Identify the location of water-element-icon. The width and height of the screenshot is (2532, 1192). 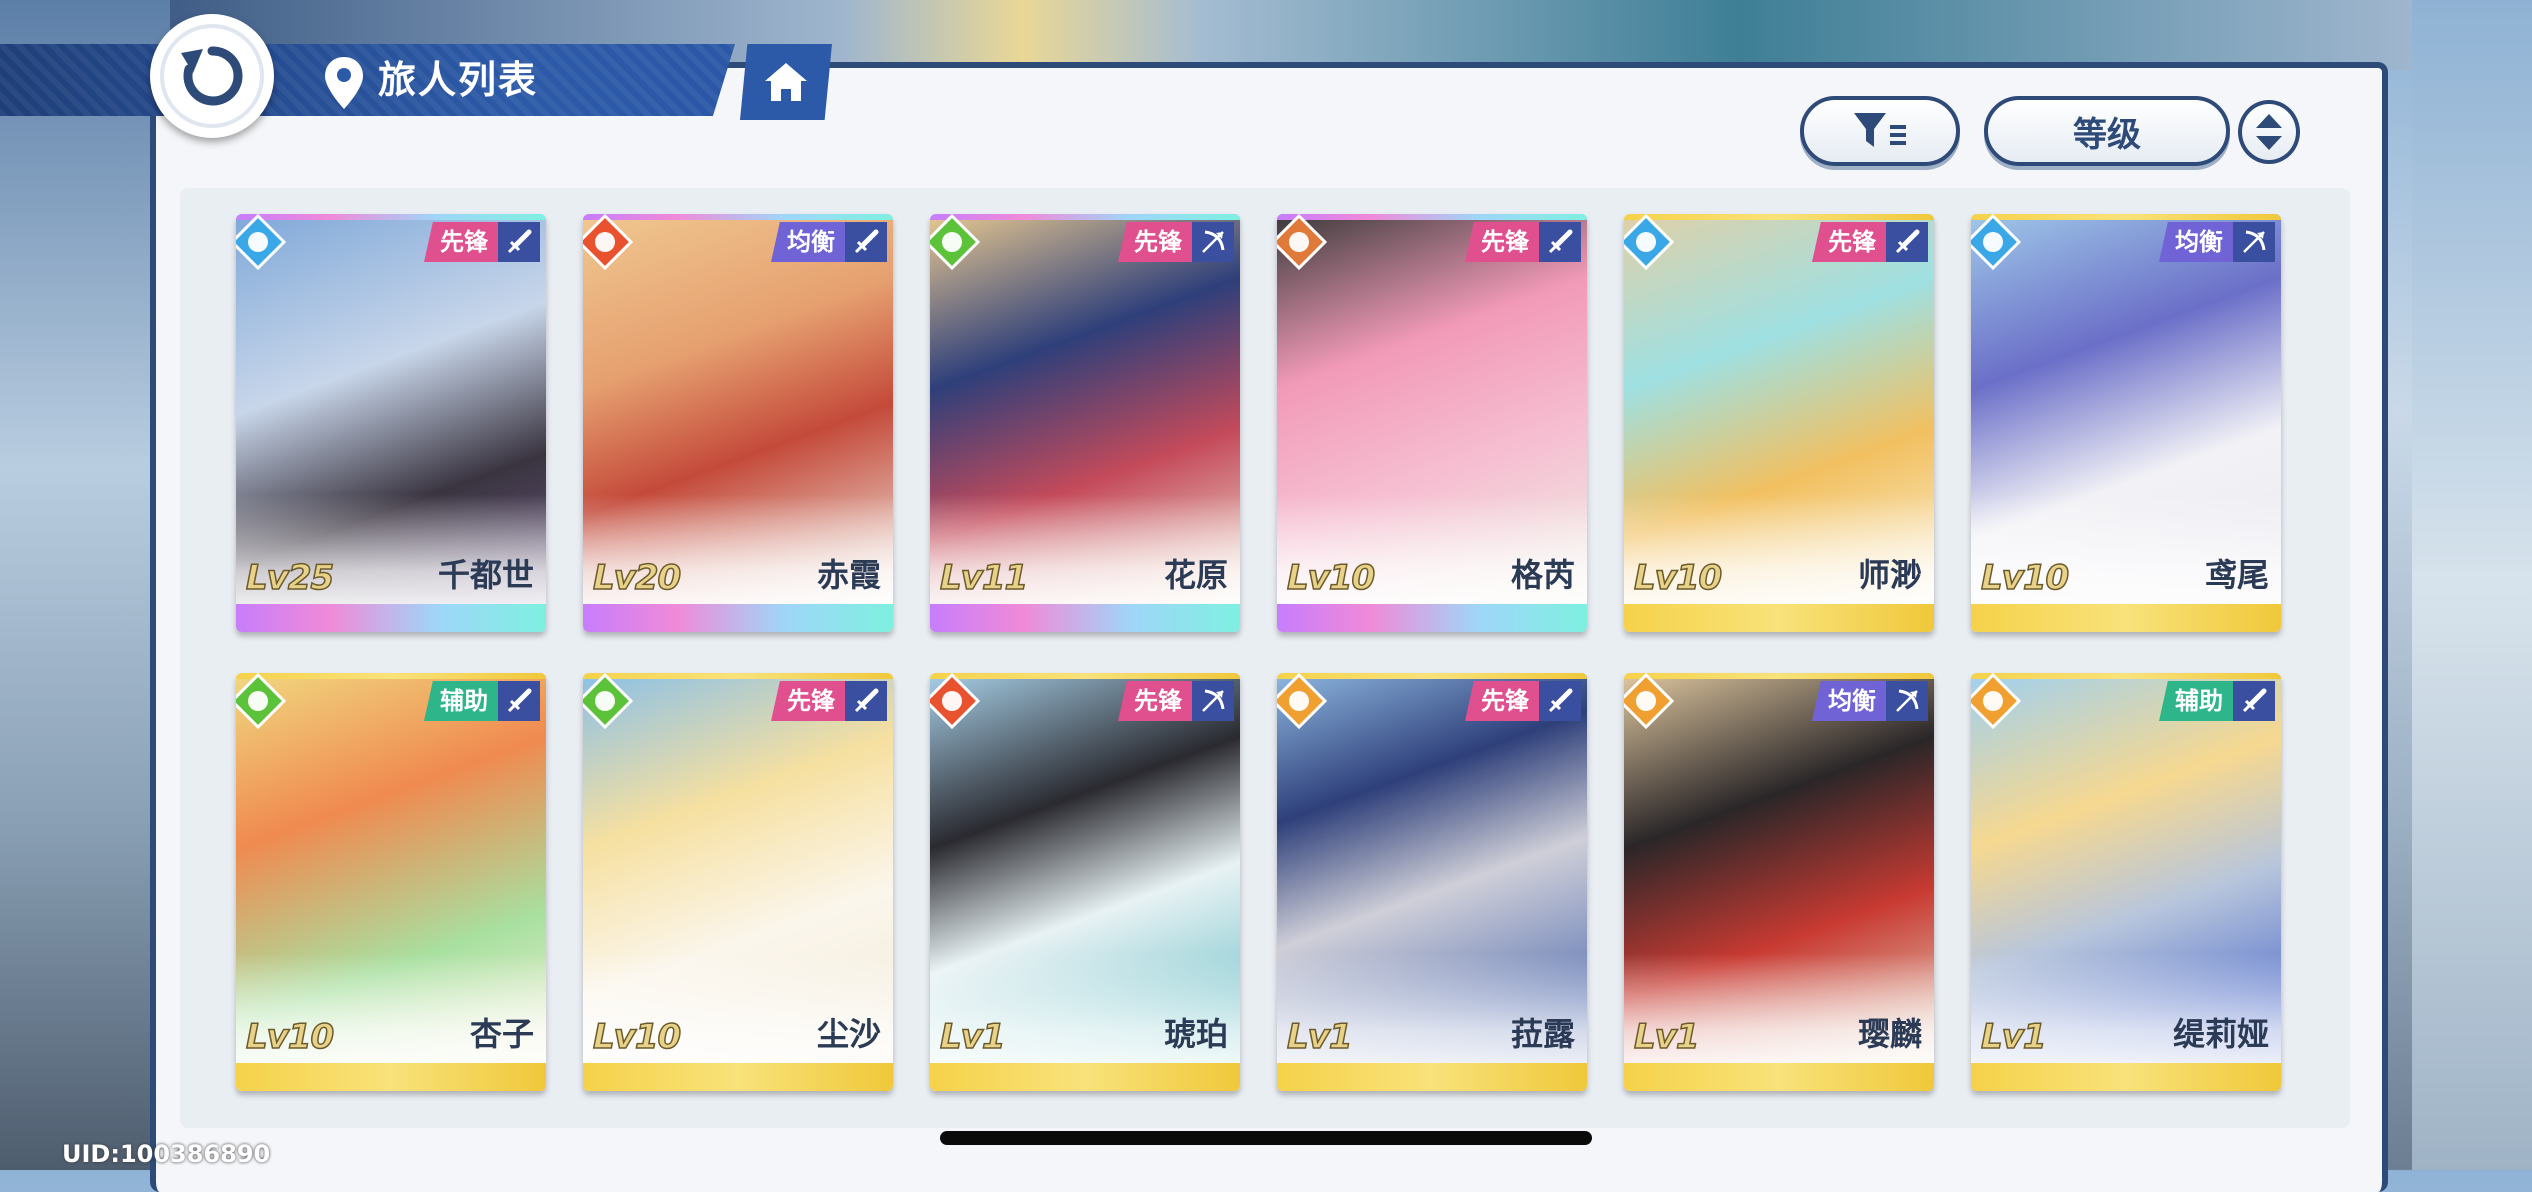
(1996, 242).